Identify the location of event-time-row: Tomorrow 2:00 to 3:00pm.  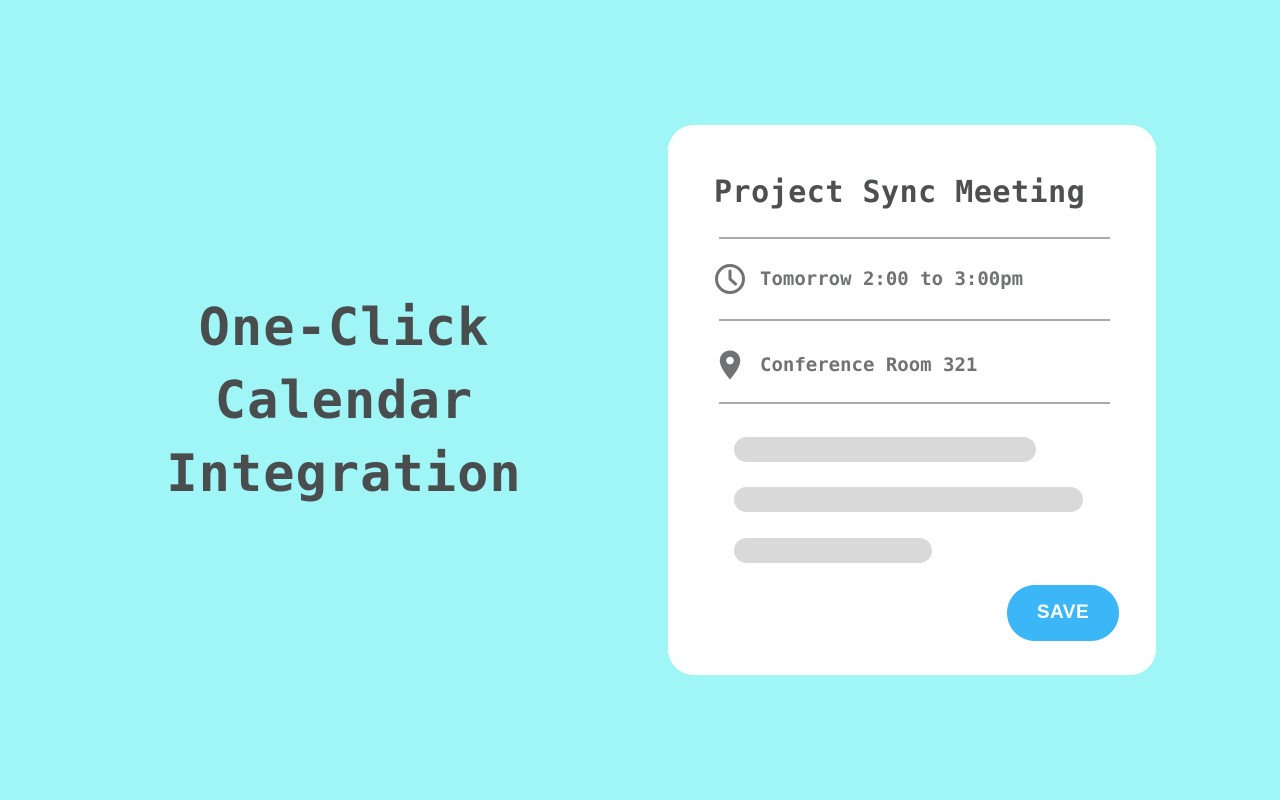
(914, 279).